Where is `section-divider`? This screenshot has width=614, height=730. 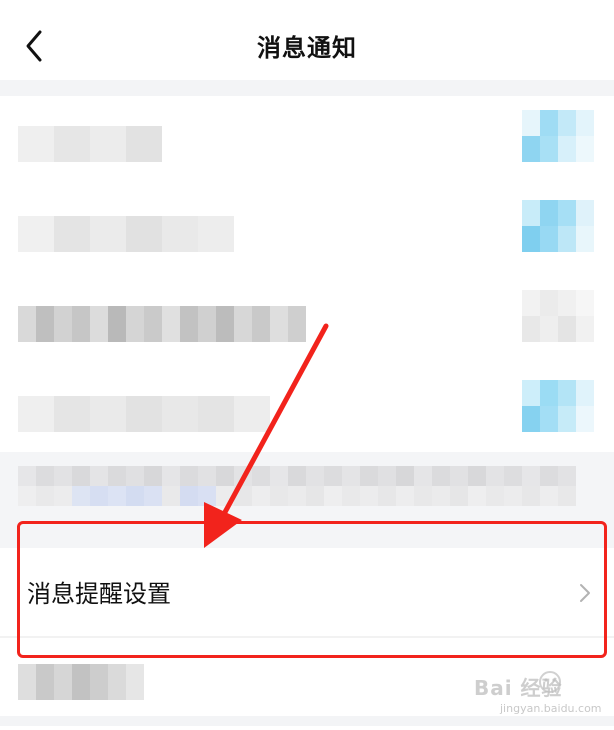 section-divider is located at coordinates (307, 88).